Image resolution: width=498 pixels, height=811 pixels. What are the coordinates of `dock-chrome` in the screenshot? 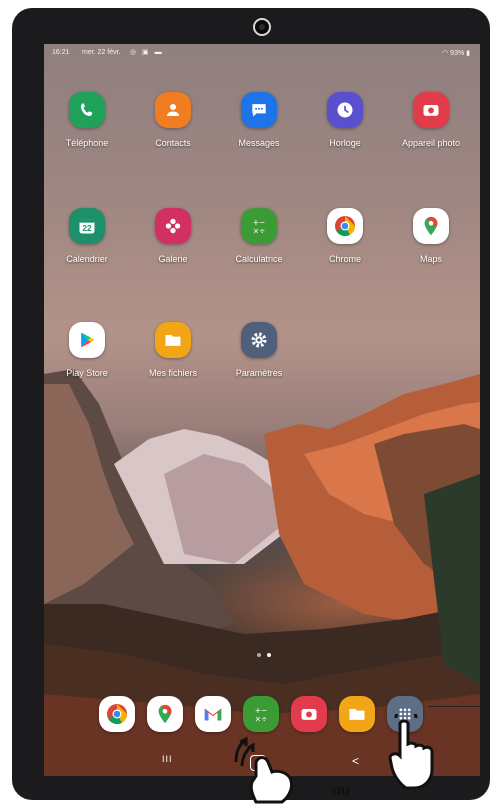 It's located at (117, 714).